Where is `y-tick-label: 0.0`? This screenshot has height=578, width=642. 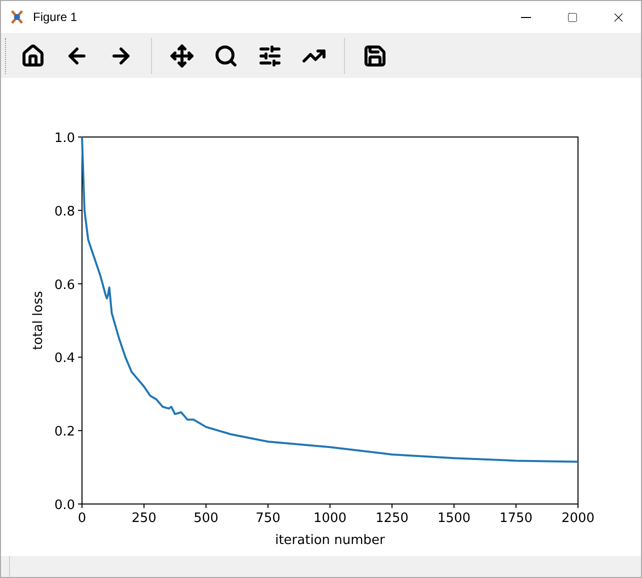
y-tick-label: 0.0 is located at coordinates (64, 506).